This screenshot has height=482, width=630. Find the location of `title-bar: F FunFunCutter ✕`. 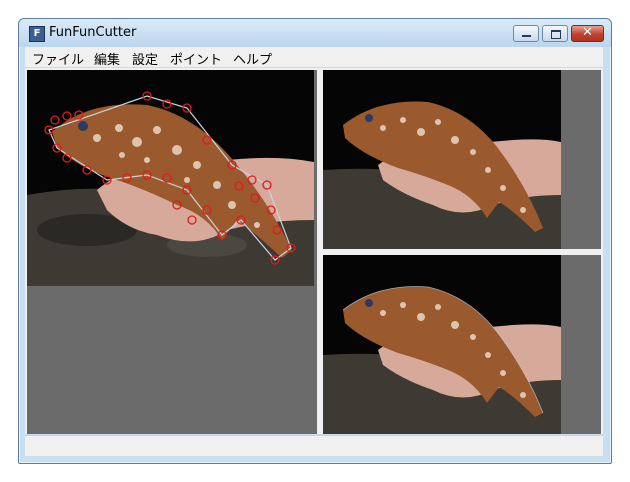

title-bar: F FunFunCutter ✕ is located at coordinates (315, 33).